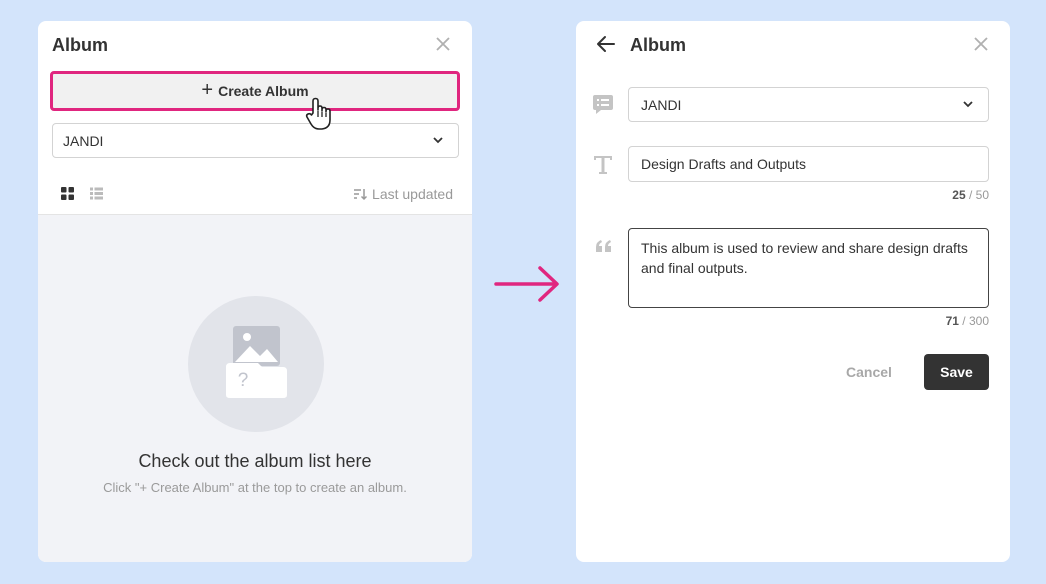  I want to click on sort-dropdown: Last updated, so click(403, 194).